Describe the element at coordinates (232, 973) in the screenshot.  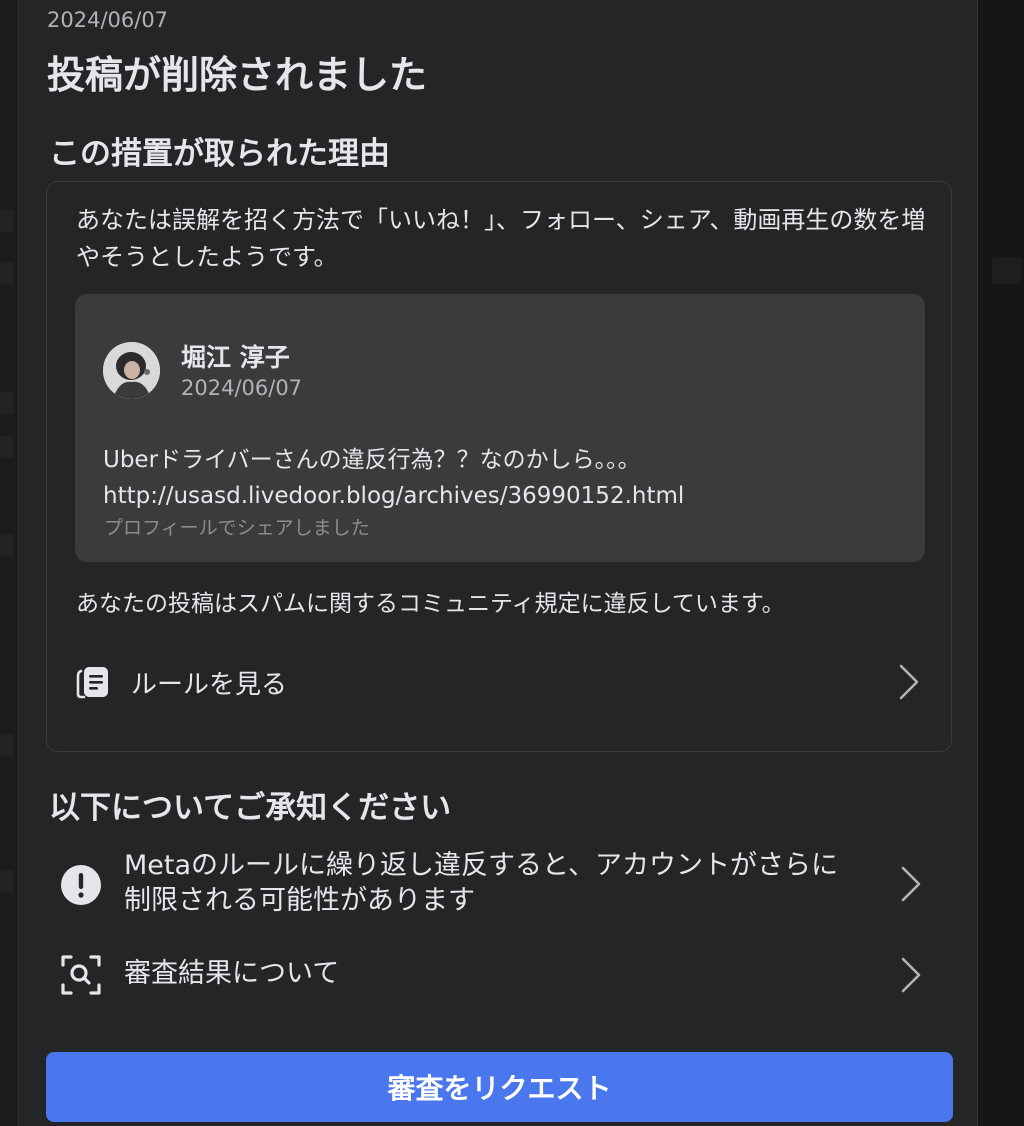
I see `review-result-info-label: 審査結果について` at that location.